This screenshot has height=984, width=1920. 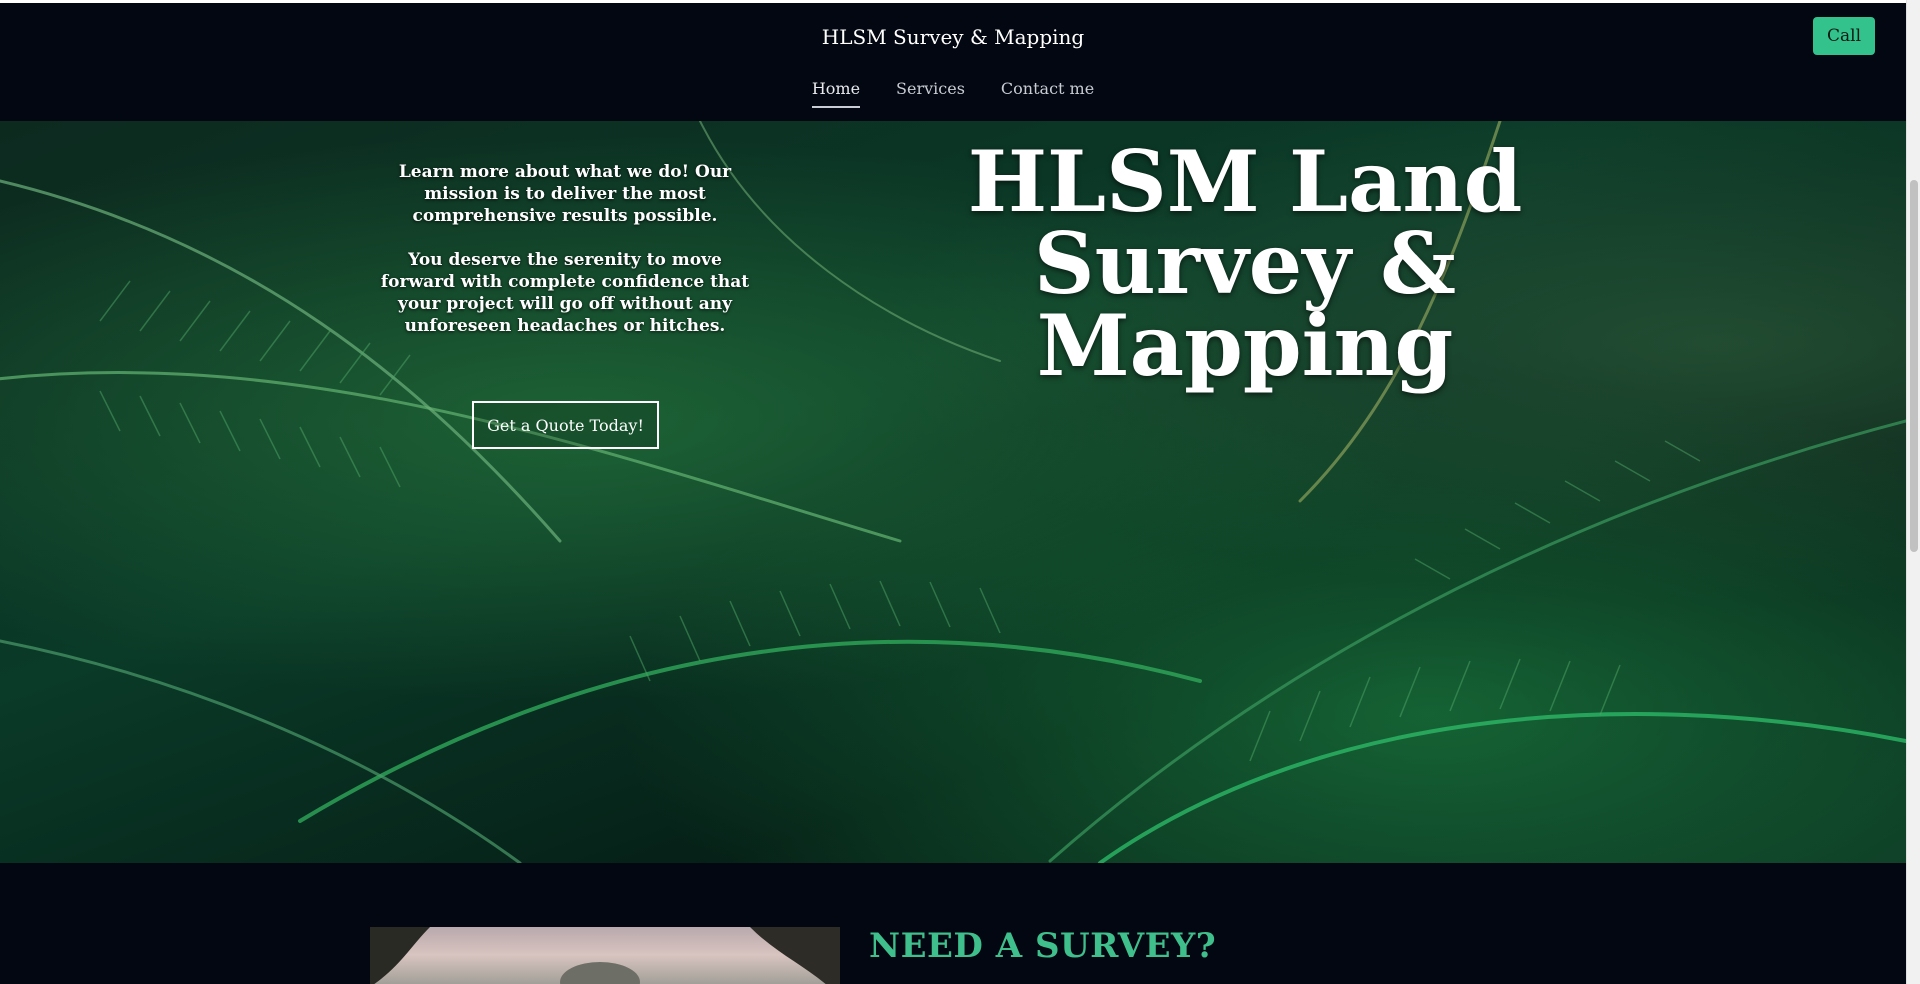 I want to click on about-section: NEED A SURVEY?, so click(x=953, y=923).